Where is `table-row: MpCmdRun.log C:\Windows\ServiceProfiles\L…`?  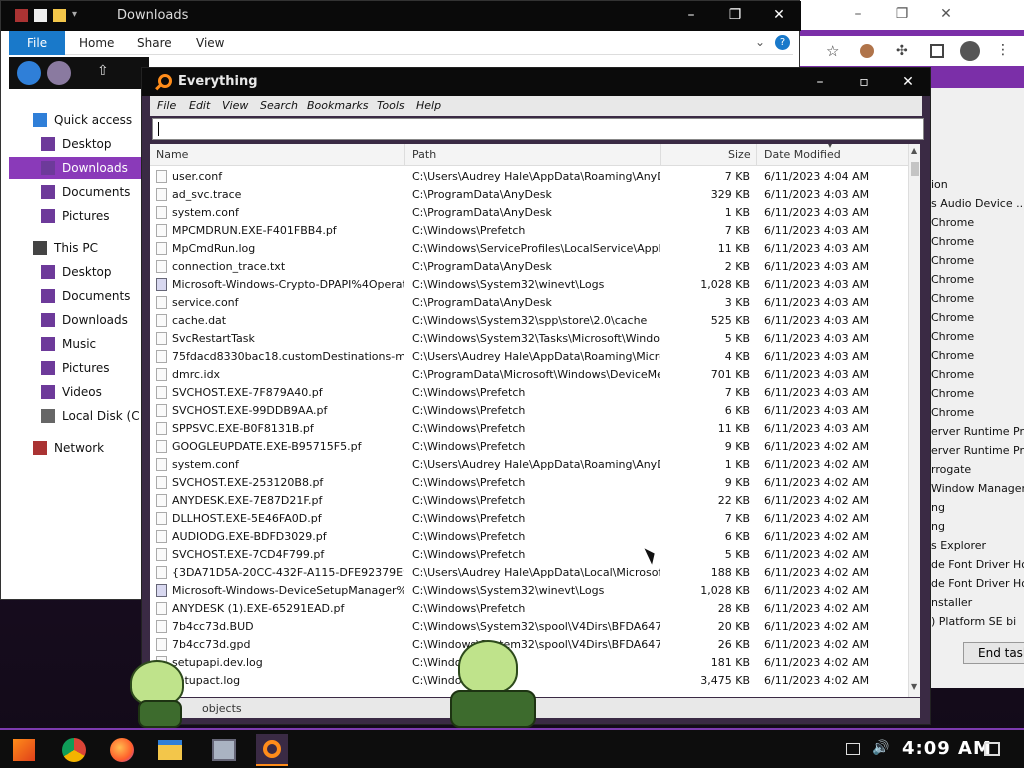
table-row: MpCmdRun.log C:\Windows\ServiceProfiles\L… is located at coordinates (530, 249).